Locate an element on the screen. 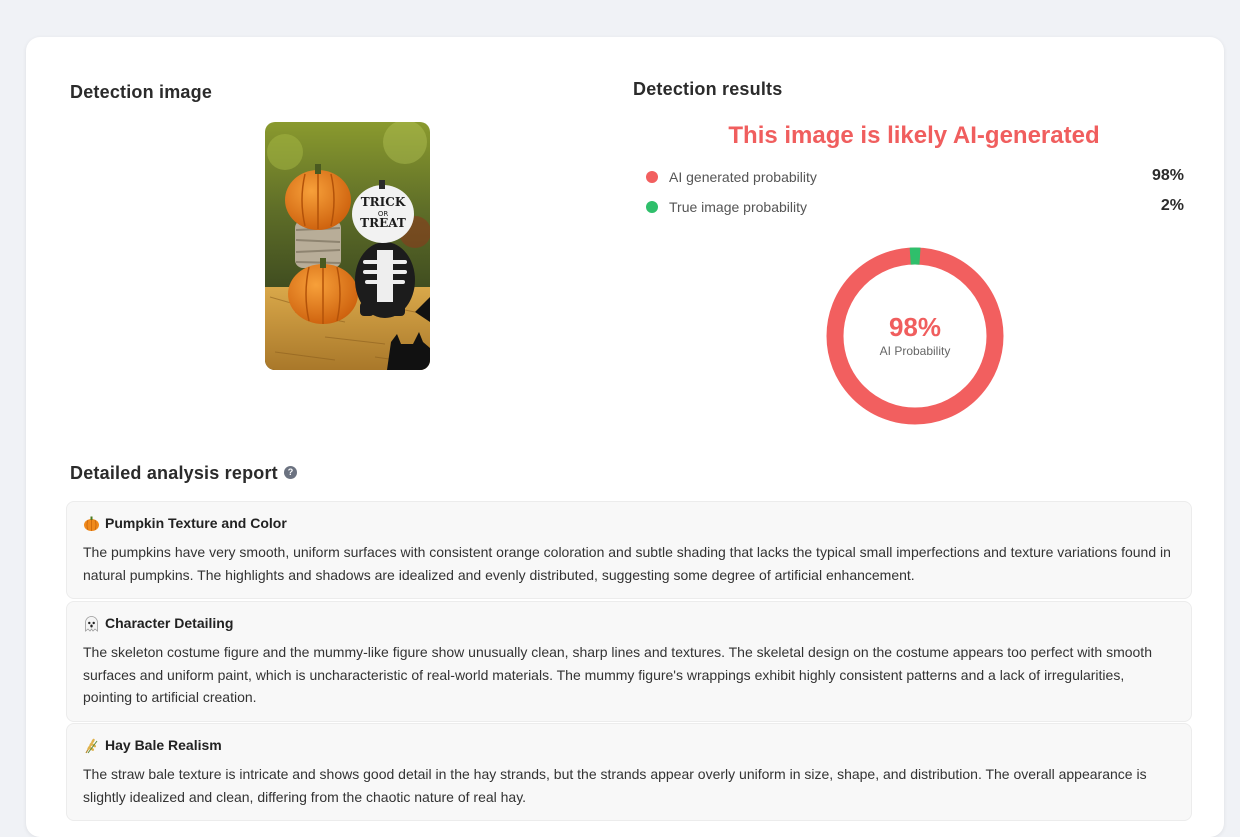 This screenshot has width=1240, height=837. report-title: Detailed analysis report is located at coordinates (174, 473).